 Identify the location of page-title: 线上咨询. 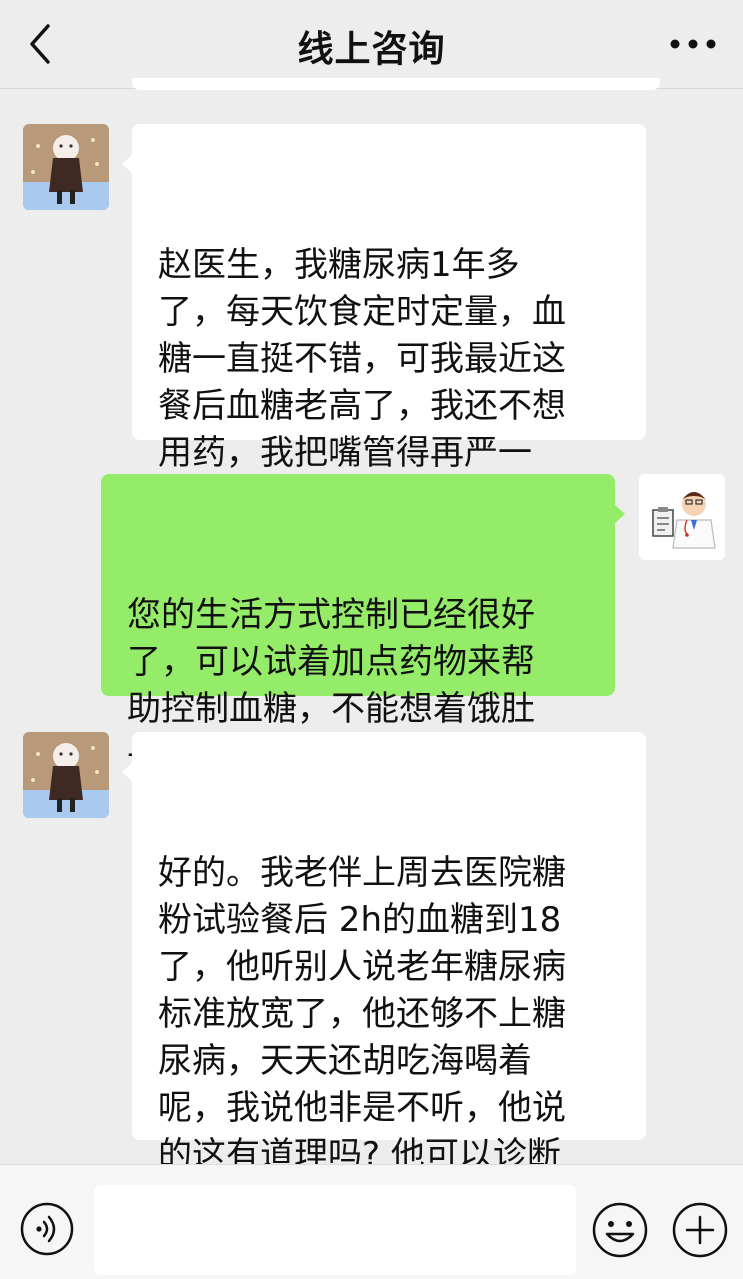
(371, 49).